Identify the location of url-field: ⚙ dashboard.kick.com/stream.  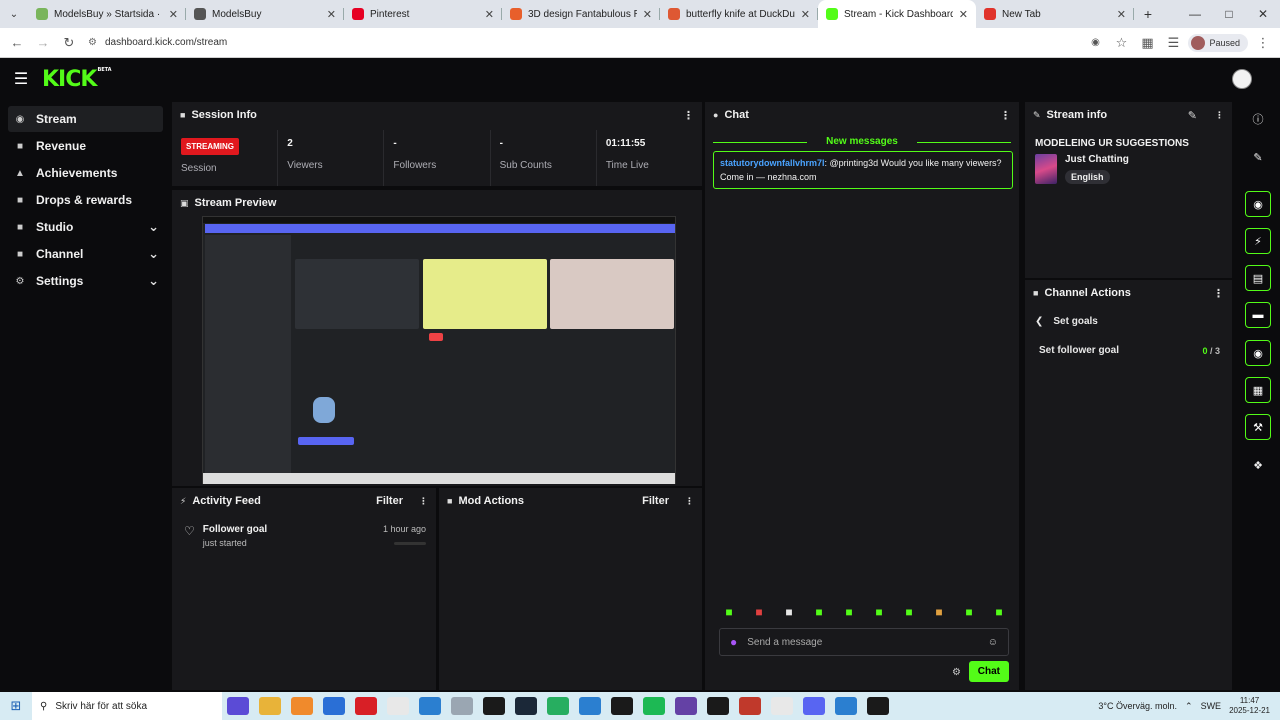
(582, 43).